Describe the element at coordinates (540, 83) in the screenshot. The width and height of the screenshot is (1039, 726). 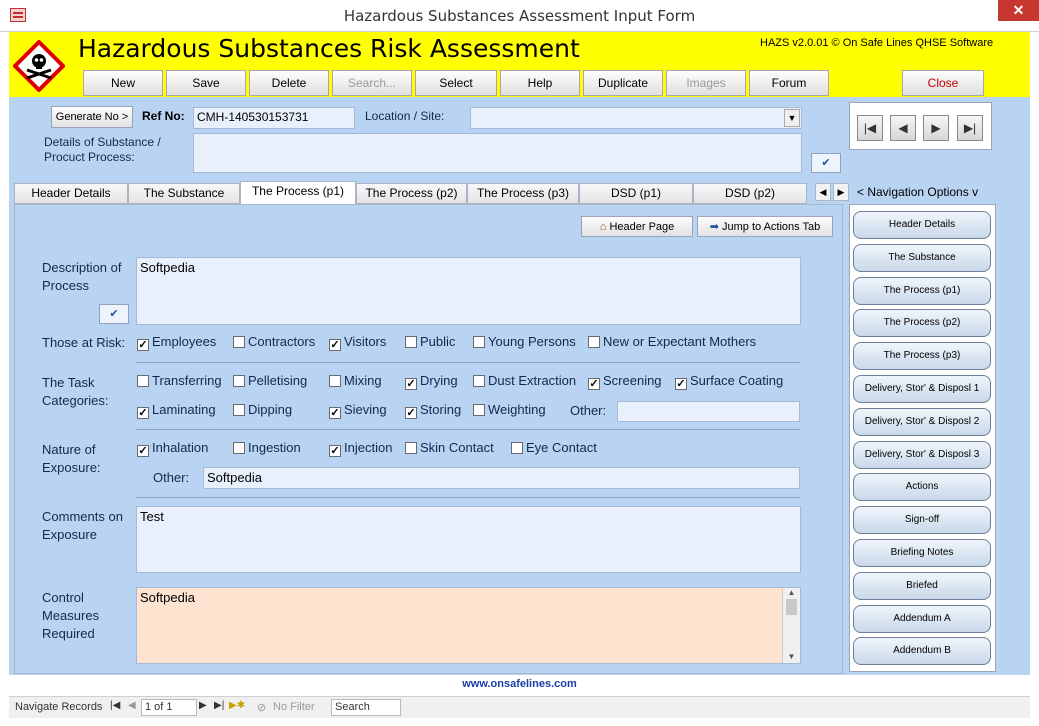
I see `help-button: Help` at that location.